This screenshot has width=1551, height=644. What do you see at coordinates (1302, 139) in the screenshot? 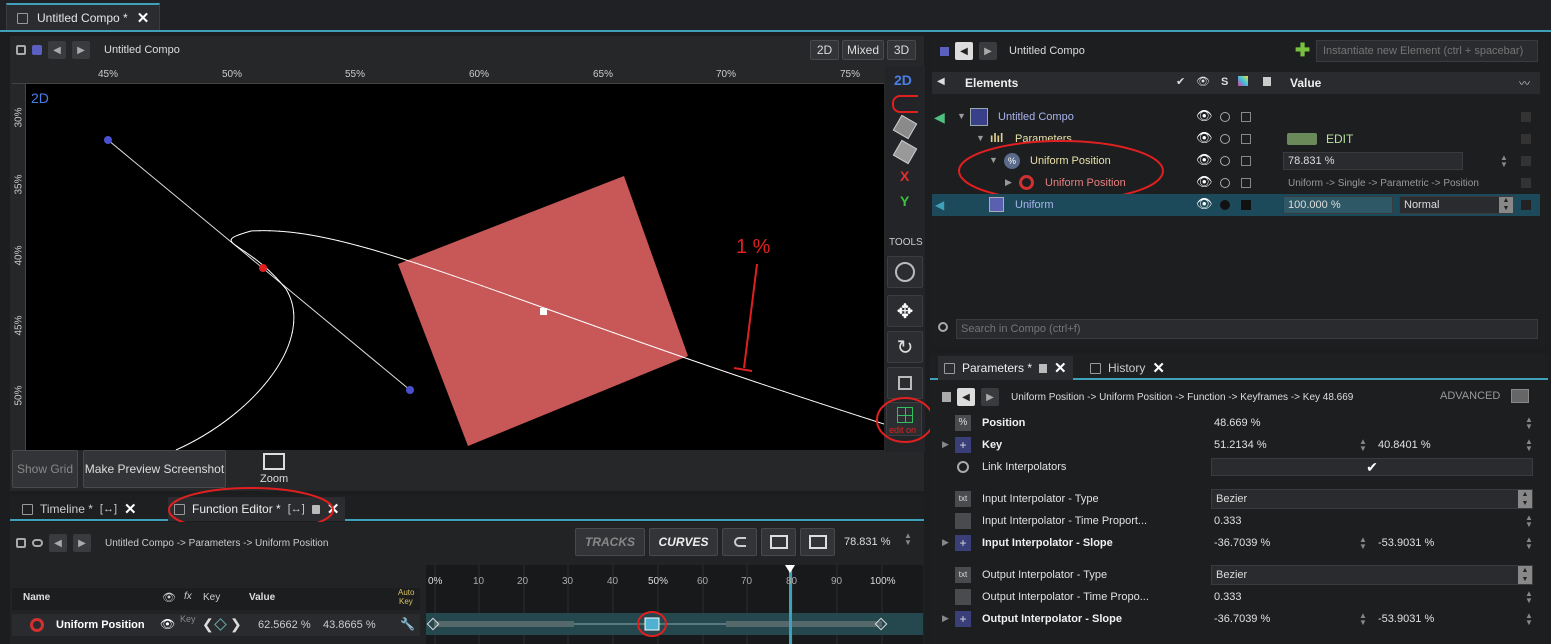
I see `edit-toggle` at bounding box center [1302, 139].